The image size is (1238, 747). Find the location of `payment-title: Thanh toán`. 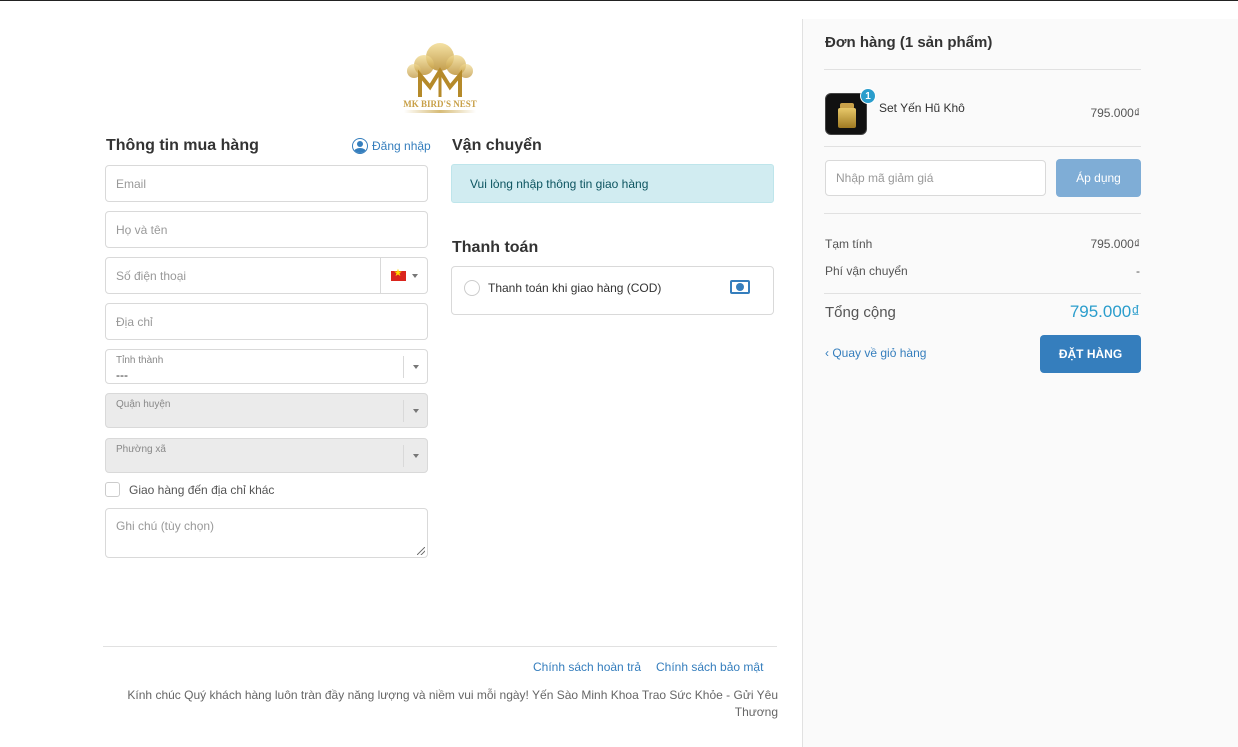

payment-title: Thanh toán is located at coordinates (495, 247).